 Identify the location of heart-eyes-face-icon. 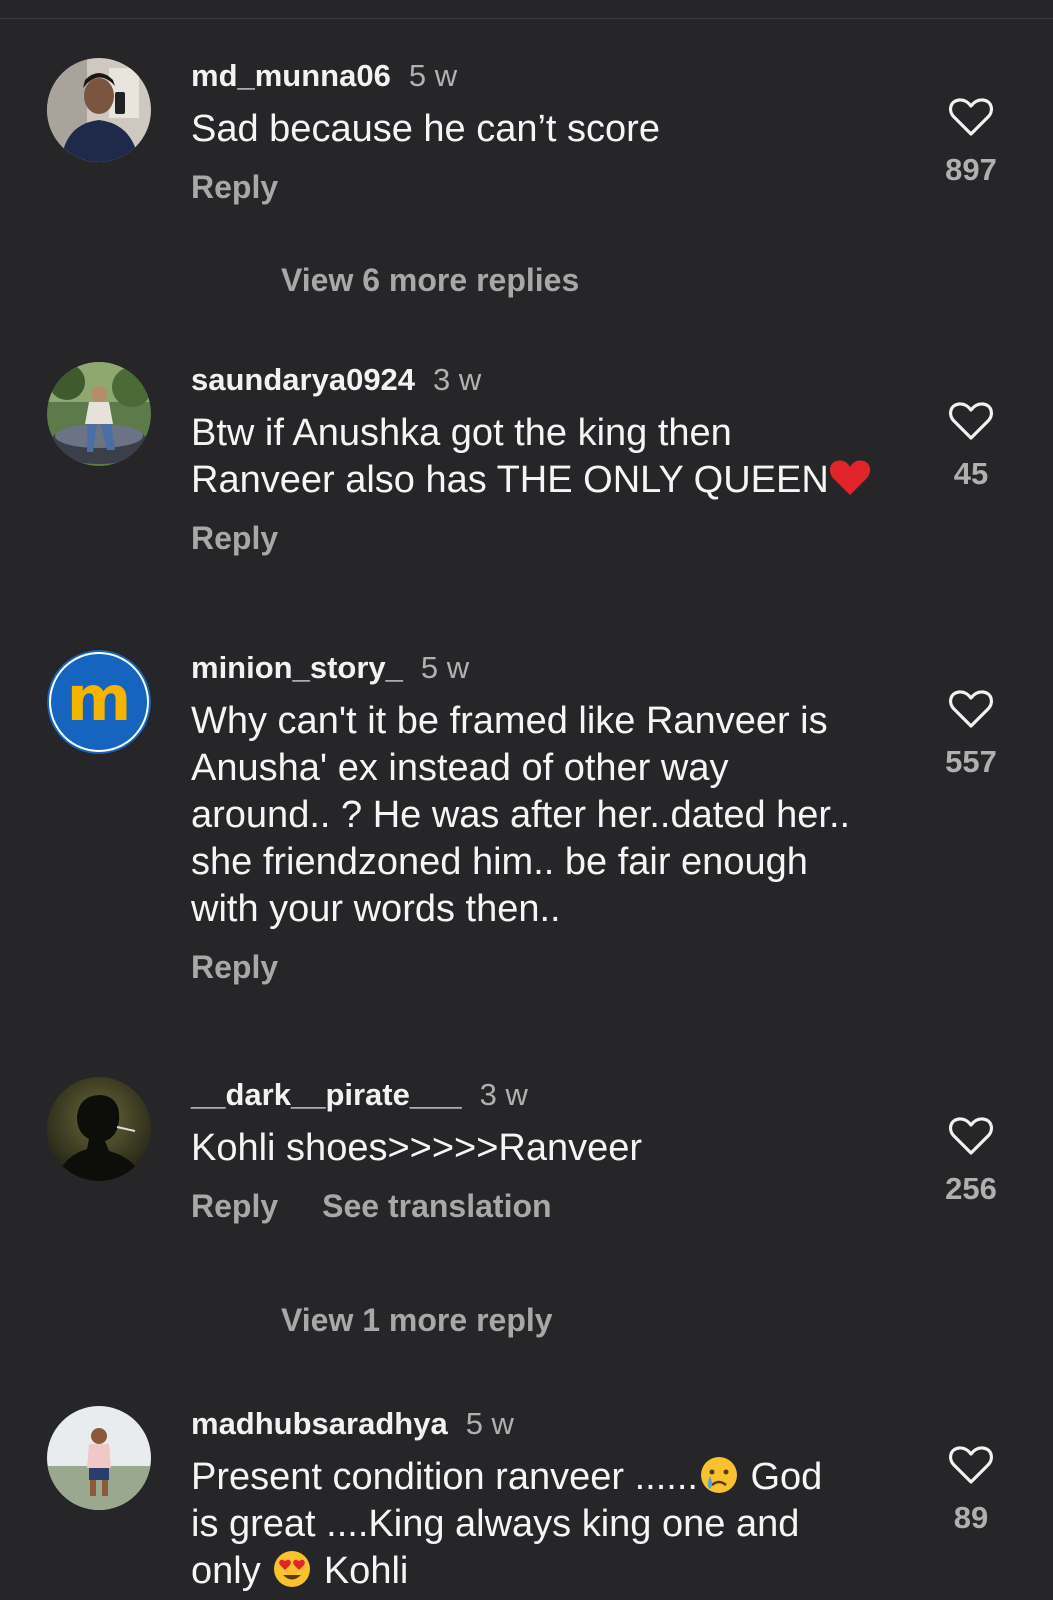
(292, 1569).